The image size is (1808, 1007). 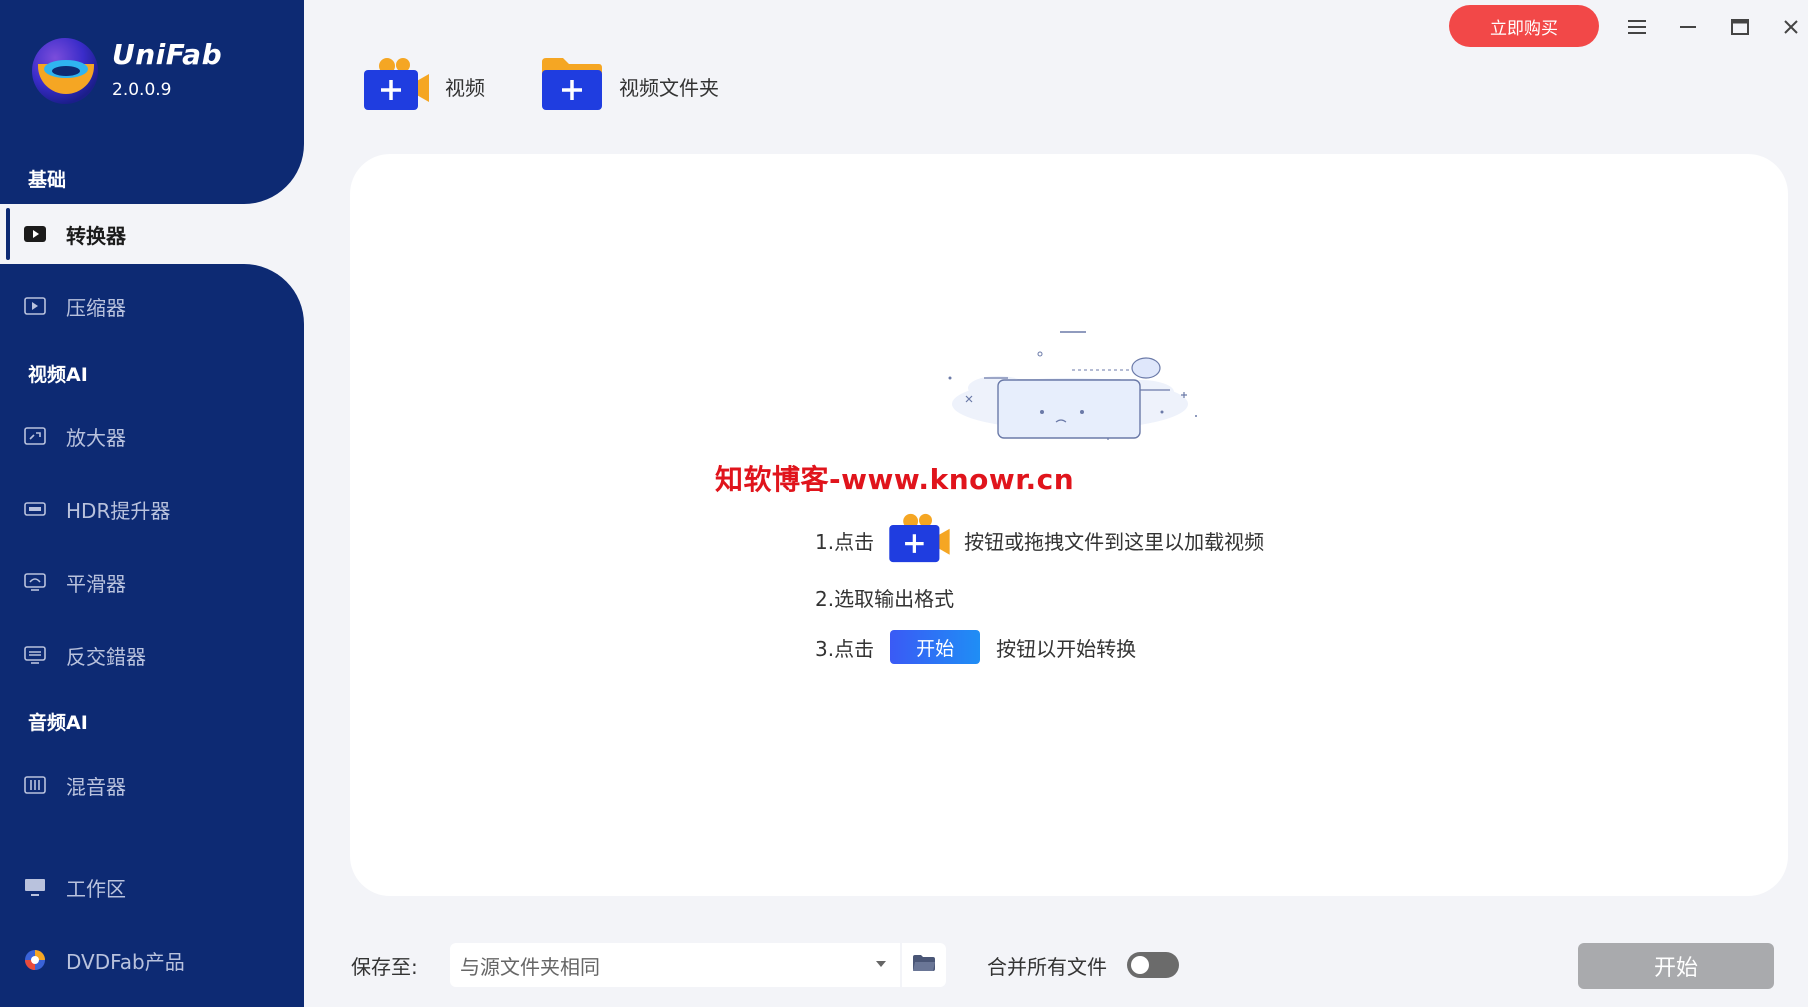 I want to click on buy-now-button: 立即购买, so click(x=1524, y=26).